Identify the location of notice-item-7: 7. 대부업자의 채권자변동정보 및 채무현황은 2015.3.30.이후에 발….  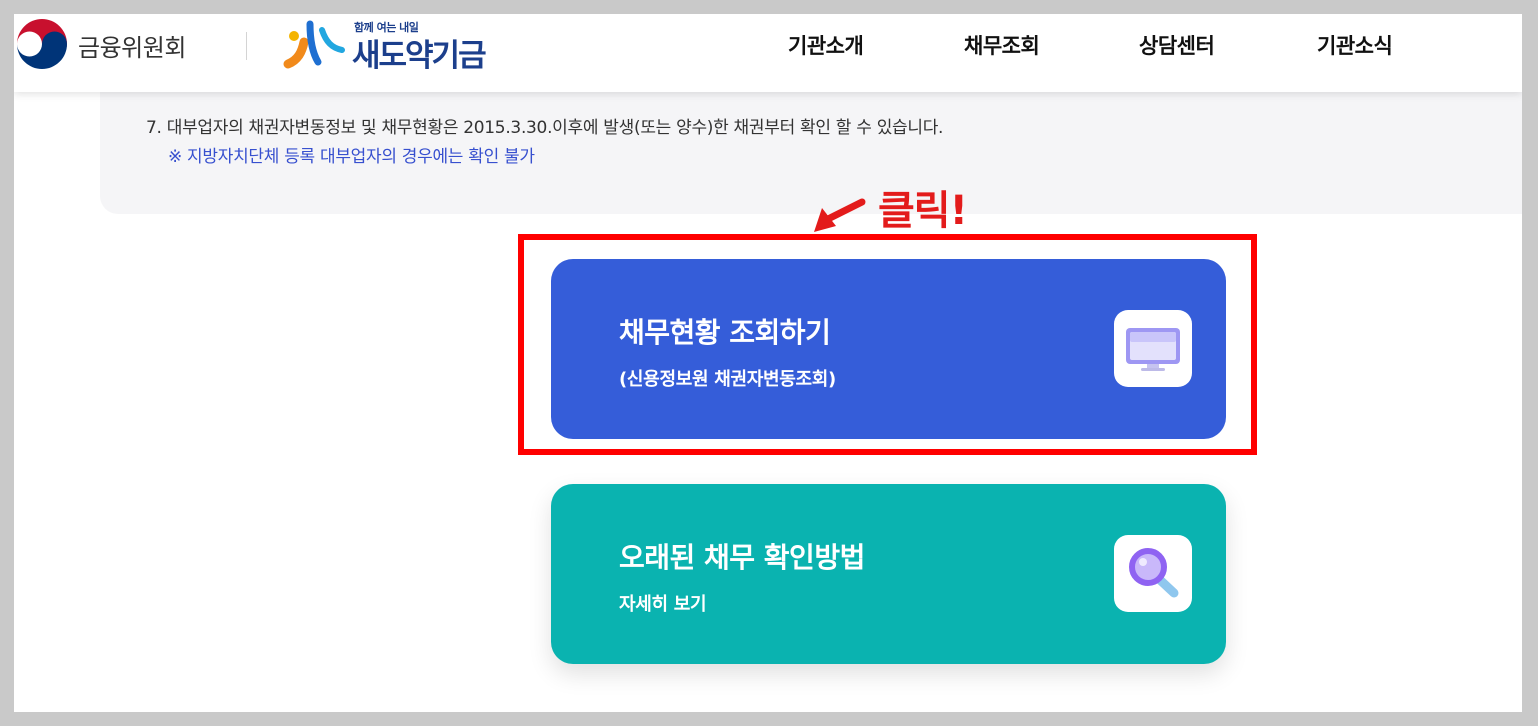
(545, 128).